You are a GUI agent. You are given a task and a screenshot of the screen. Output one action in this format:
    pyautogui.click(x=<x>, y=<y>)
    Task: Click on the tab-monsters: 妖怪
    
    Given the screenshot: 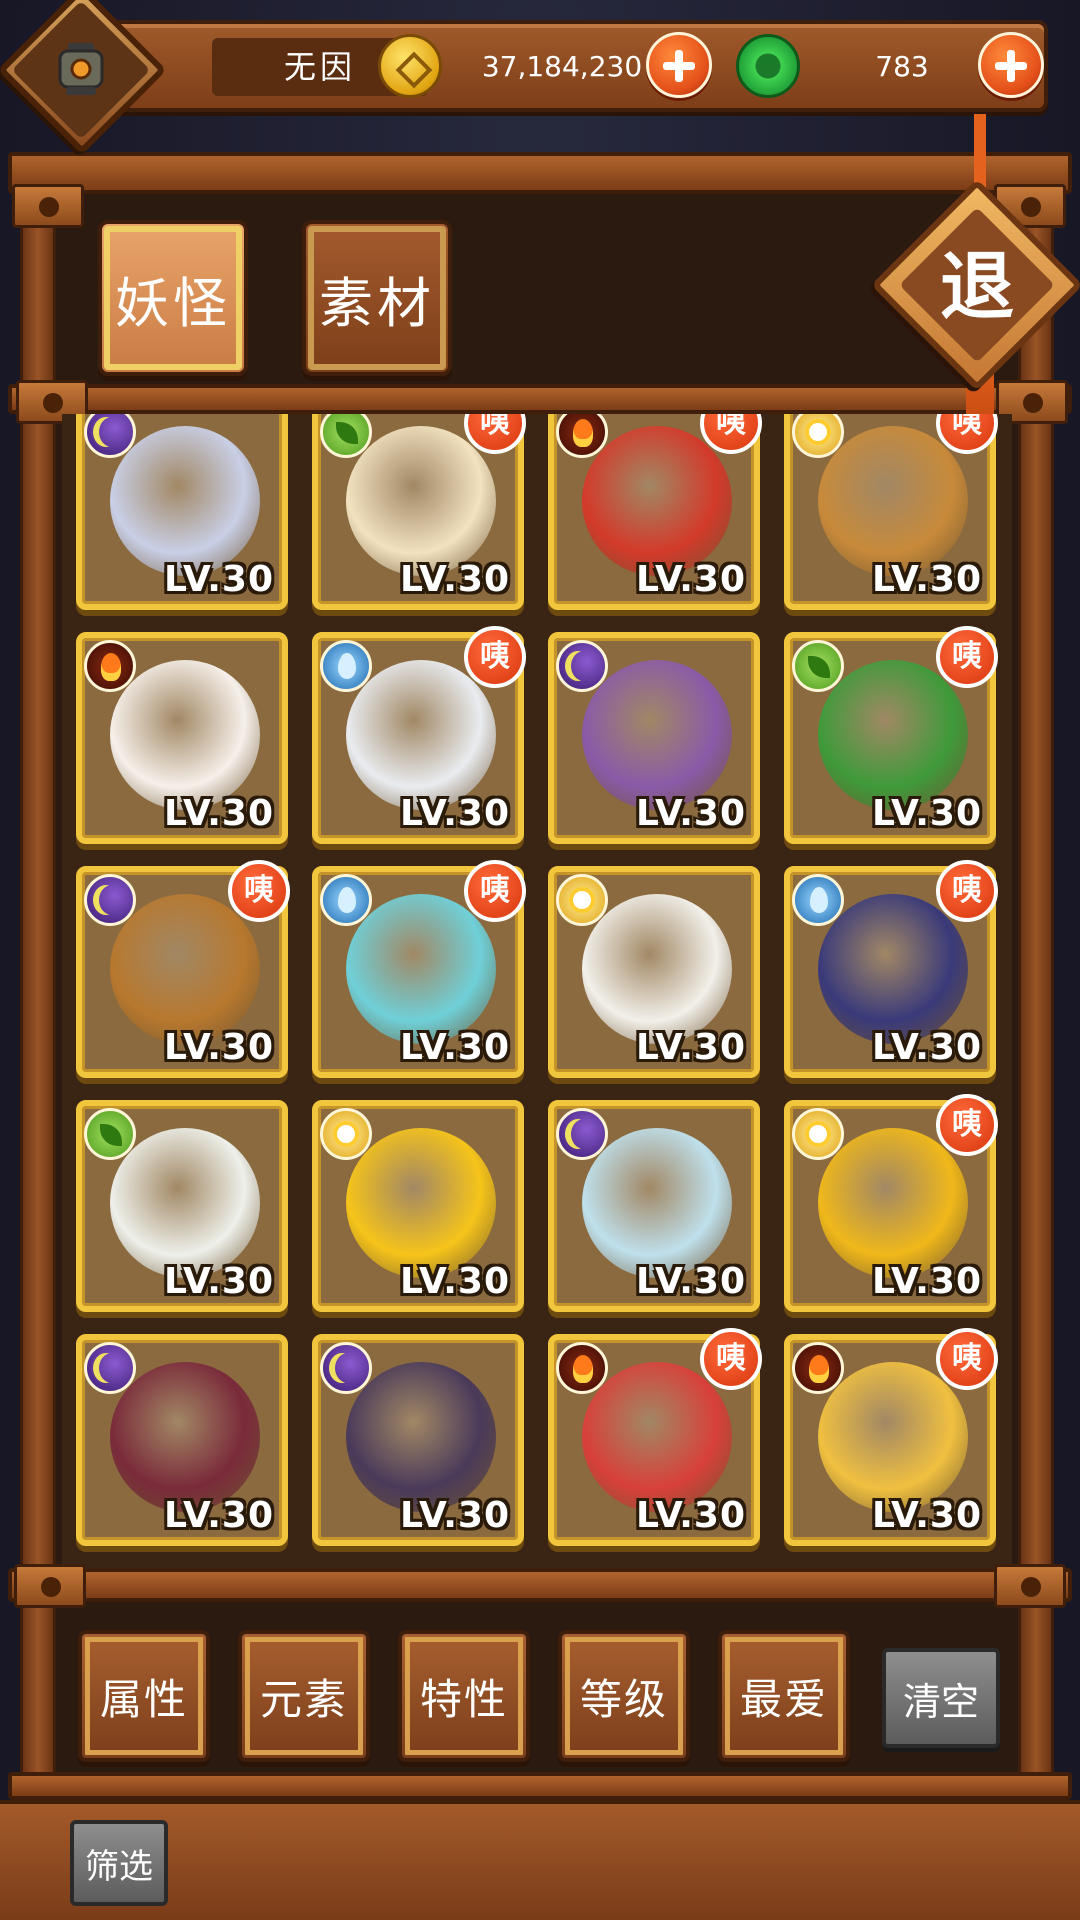 What is the action you would take?
    pyautogui.click(x=173, y=298)
    